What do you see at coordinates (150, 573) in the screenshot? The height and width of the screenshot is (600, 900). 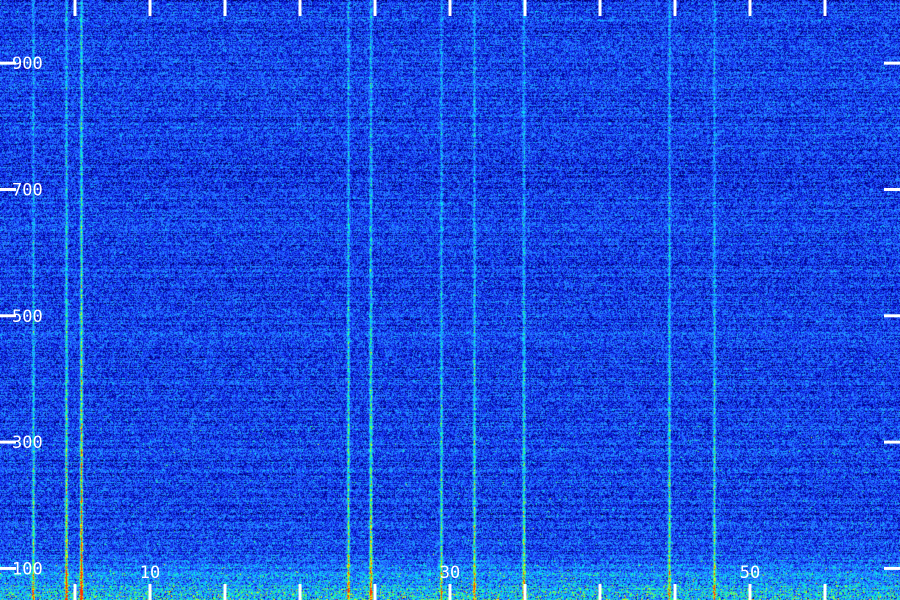 I see `x-tick-label: 10` at bounding box center [150, 573].